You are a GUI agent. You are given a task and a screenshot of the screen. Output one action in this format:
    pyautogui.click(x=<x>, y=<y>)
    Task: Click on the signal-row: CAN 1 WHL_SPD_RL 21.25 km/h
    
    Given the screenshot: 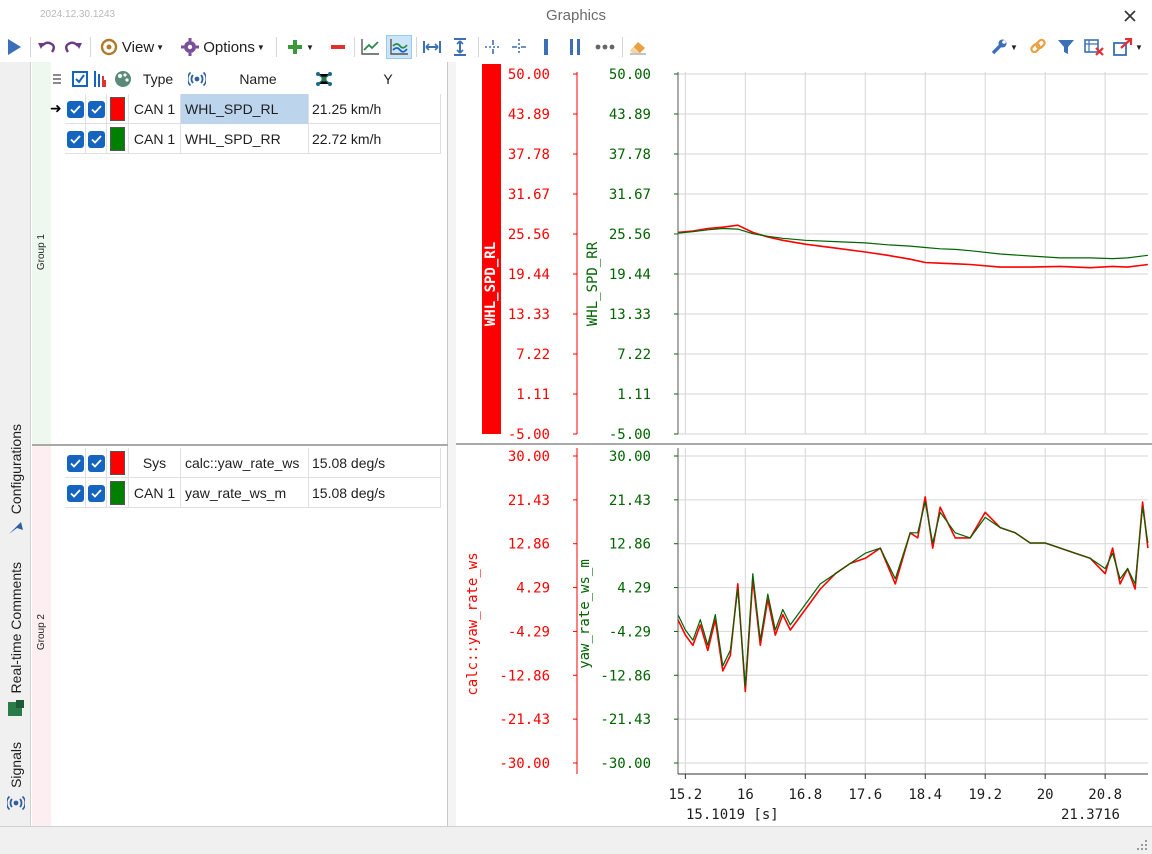 What is the action you would take?
    pyautogui.click(x=253, y=109)
    